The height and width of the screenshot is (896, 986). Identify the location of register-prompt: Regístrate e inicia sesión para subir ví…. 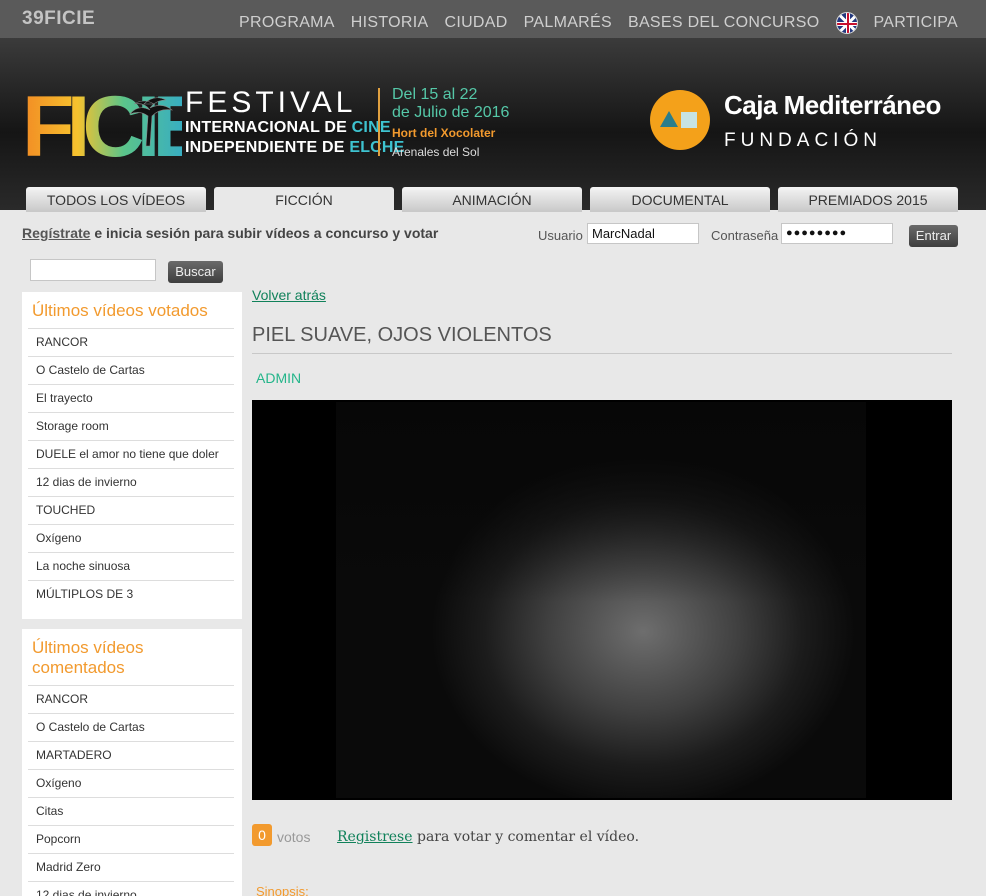
(230, 233).